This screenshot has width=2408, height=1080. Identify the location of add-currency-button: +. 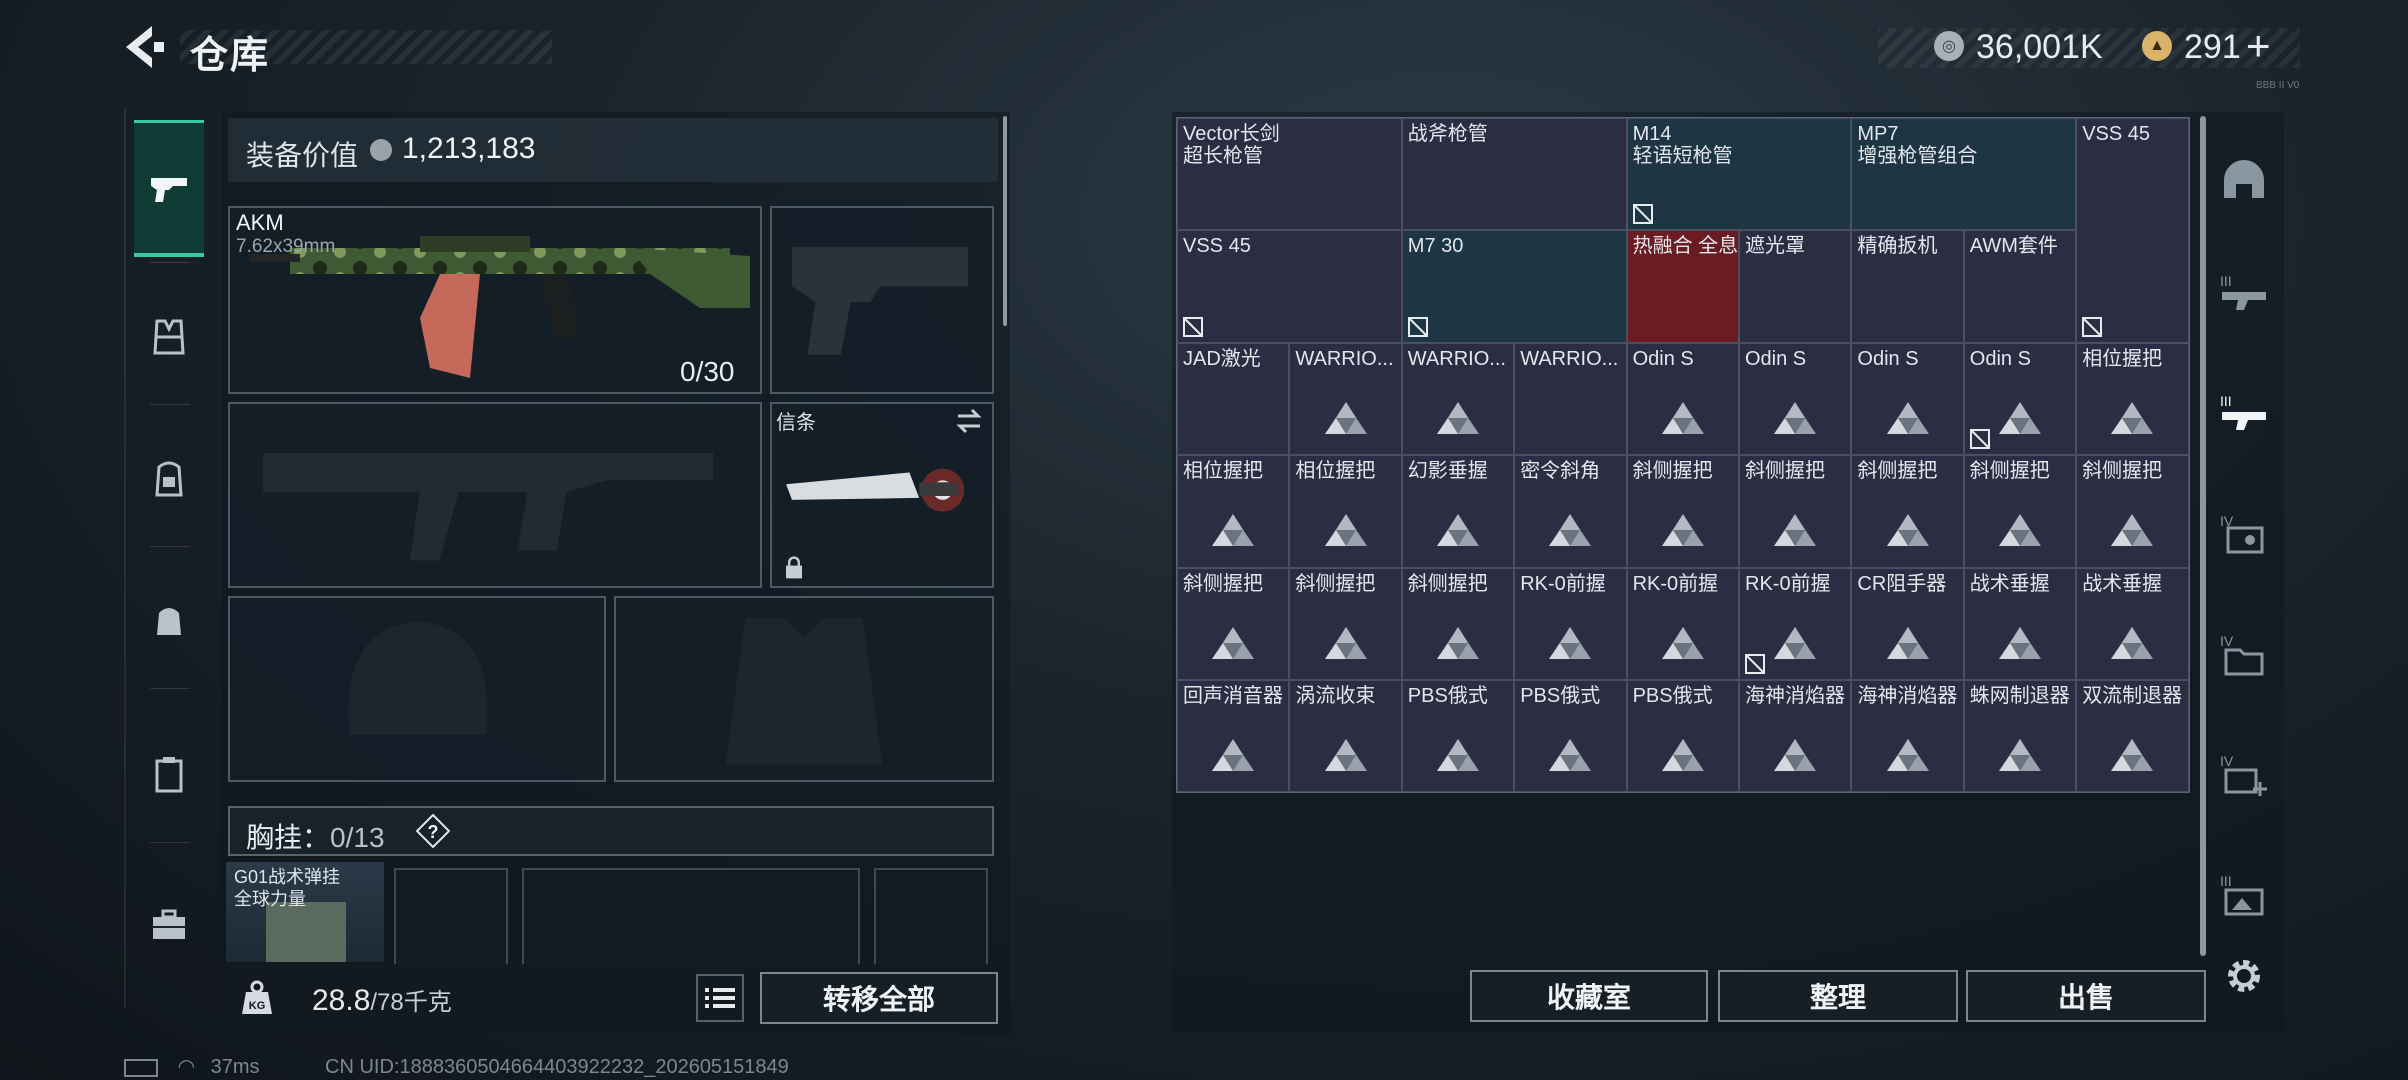
(2258, 46).